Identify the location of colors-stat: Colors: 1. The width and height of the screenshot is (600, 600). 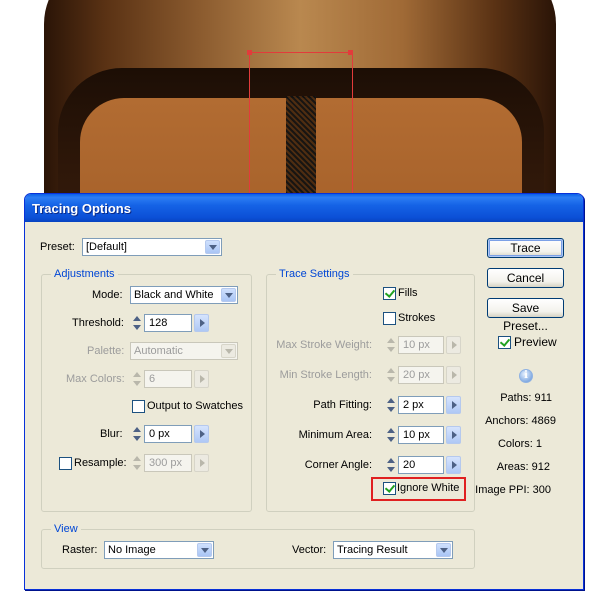
(519, 444).